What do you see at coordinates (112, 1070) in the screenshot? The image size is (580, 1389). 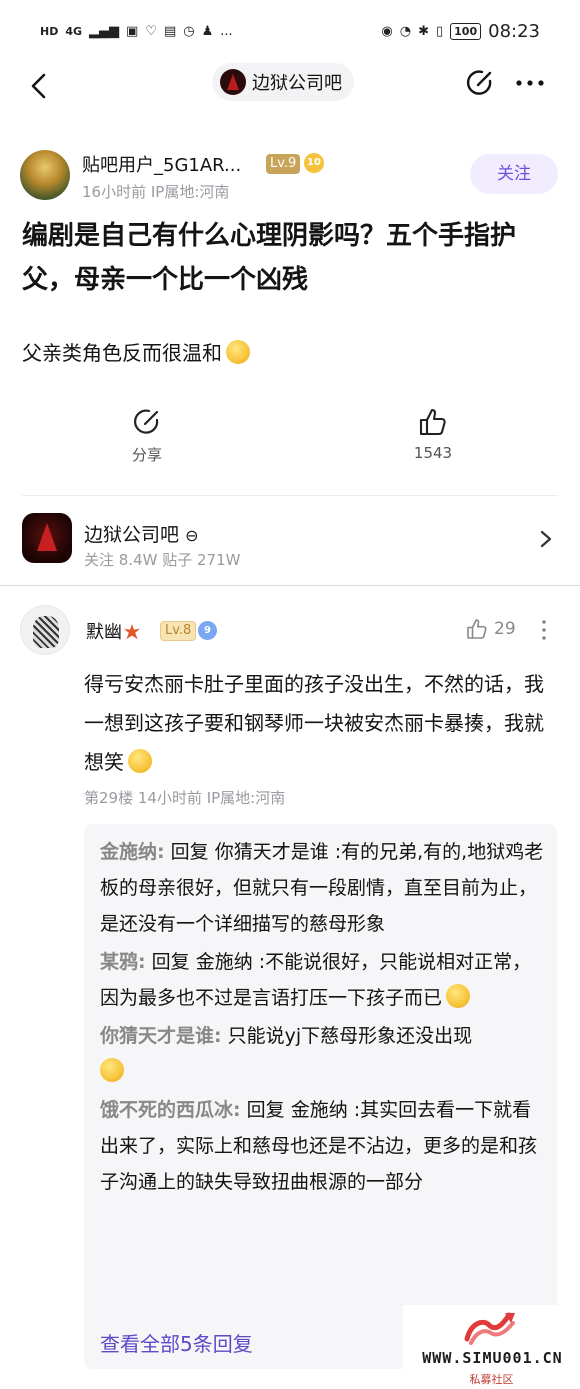 I see `shocked-emoji-icon` at bounding box center [112, 1070].